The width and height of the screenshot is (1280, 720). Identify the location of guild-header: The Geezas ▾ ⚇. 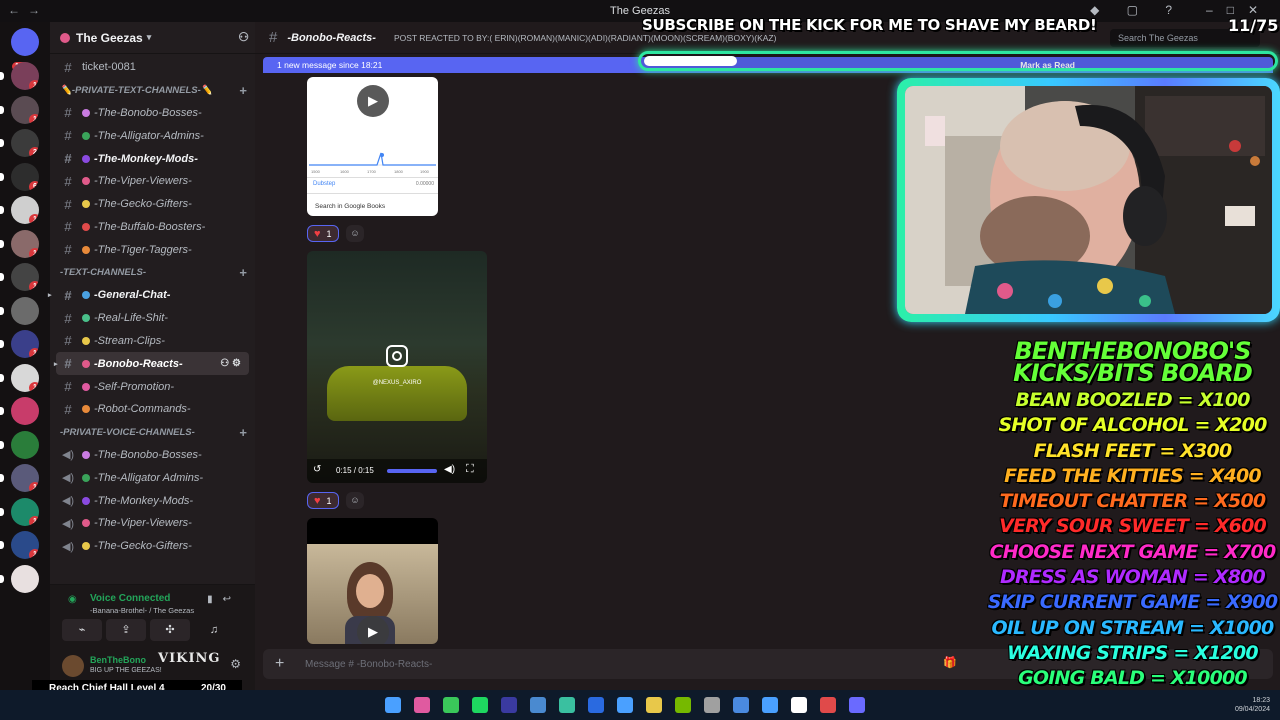
(152, 38).